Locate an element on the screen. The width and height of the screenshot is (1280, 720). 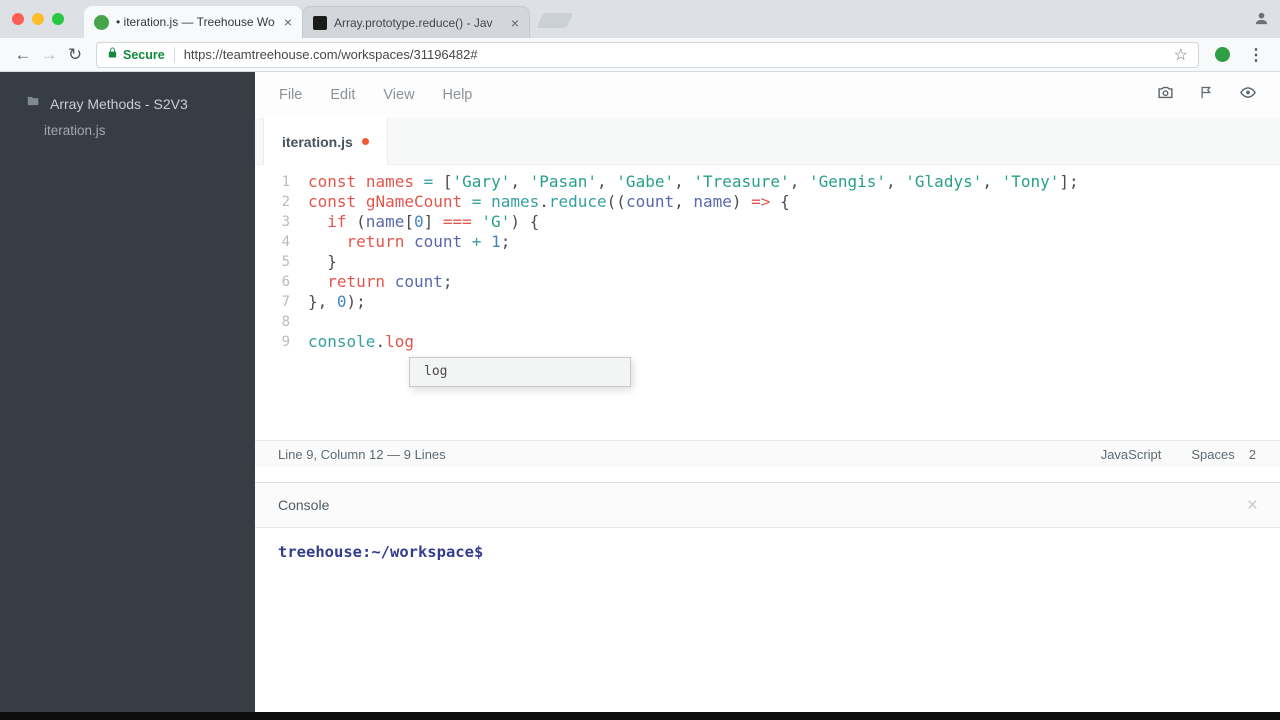
project-name: Array Methods - S2V3 is located at coordinates (119, 103).